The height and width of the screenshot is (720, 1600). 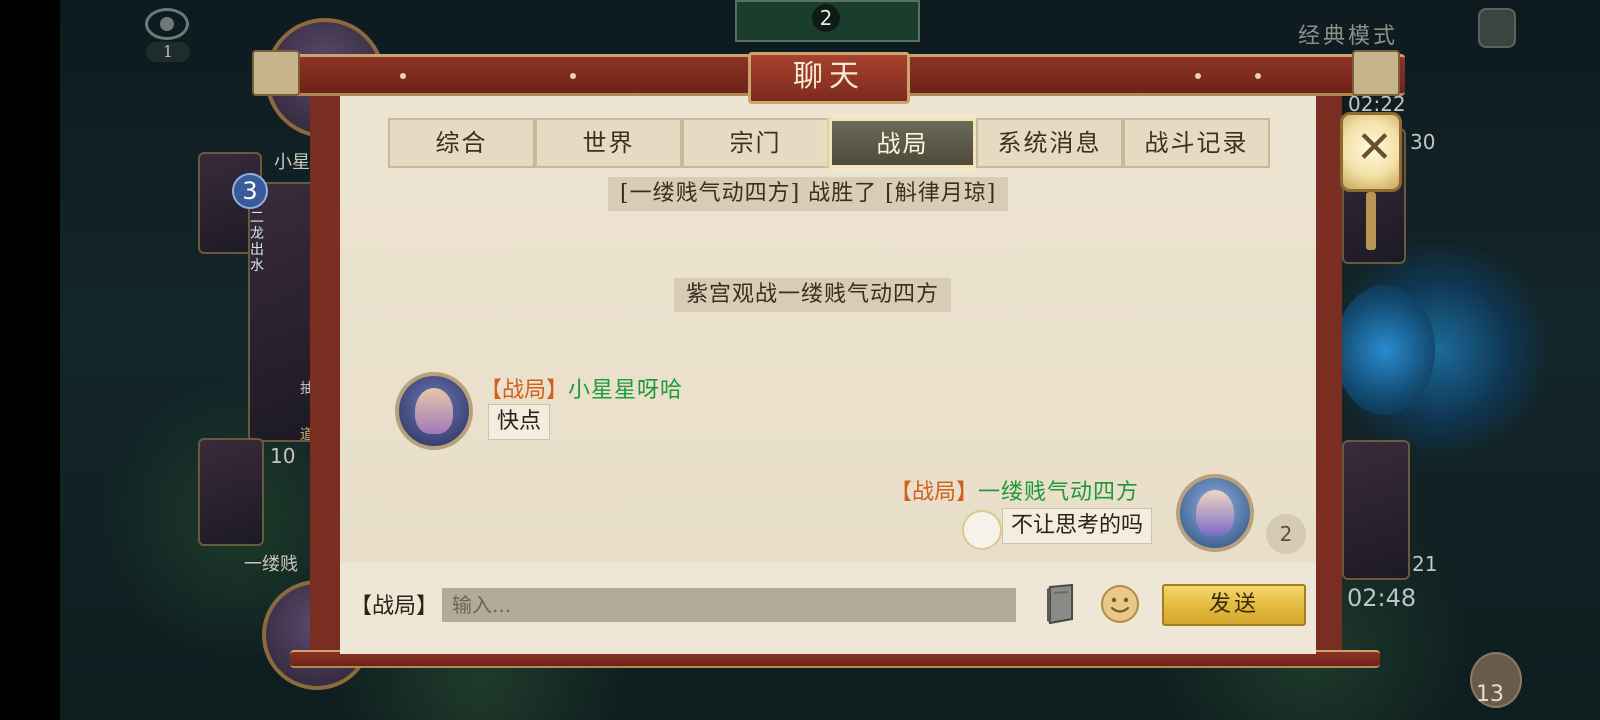 What do you see at coordinates (394, 606) in the screenshot?
I see `input-channel-label: 【战局】` at bounding box center [394, 606].